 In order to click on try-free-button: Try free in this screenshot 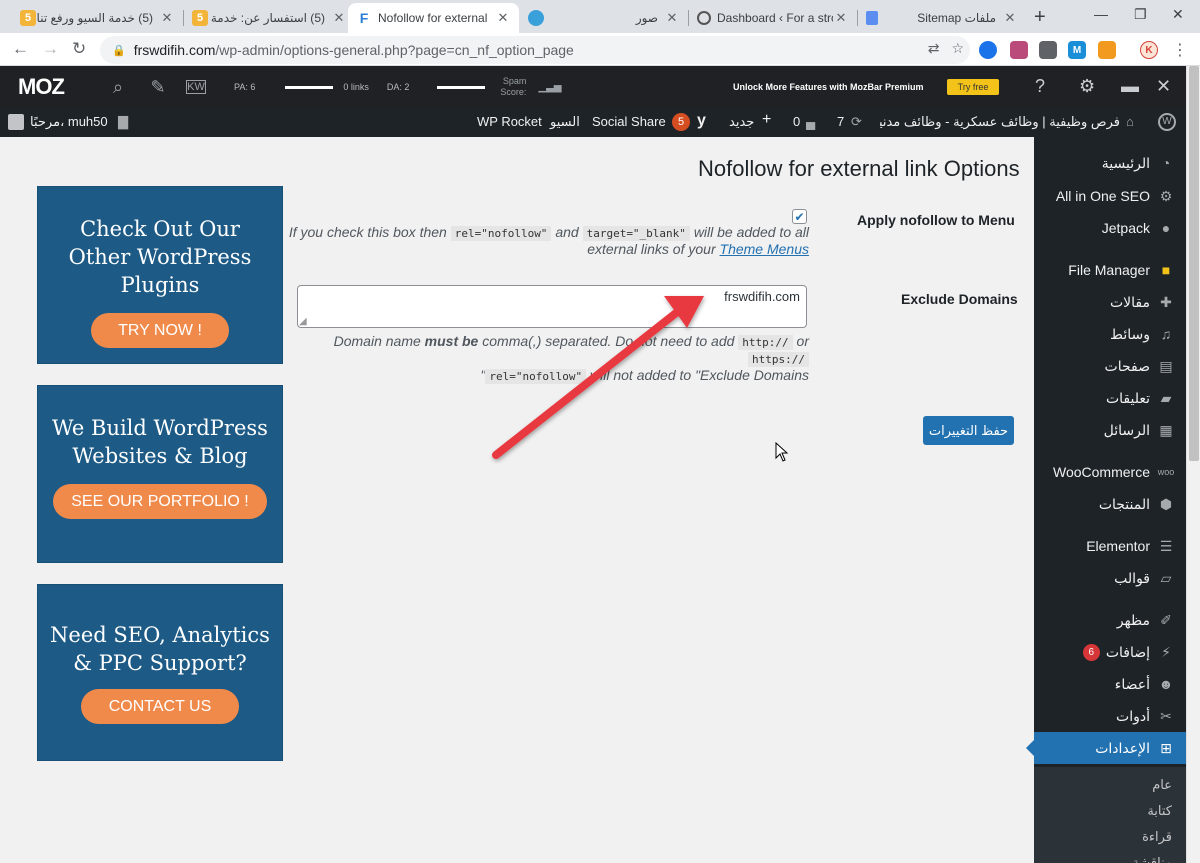, I will do `click(973, 87)`.